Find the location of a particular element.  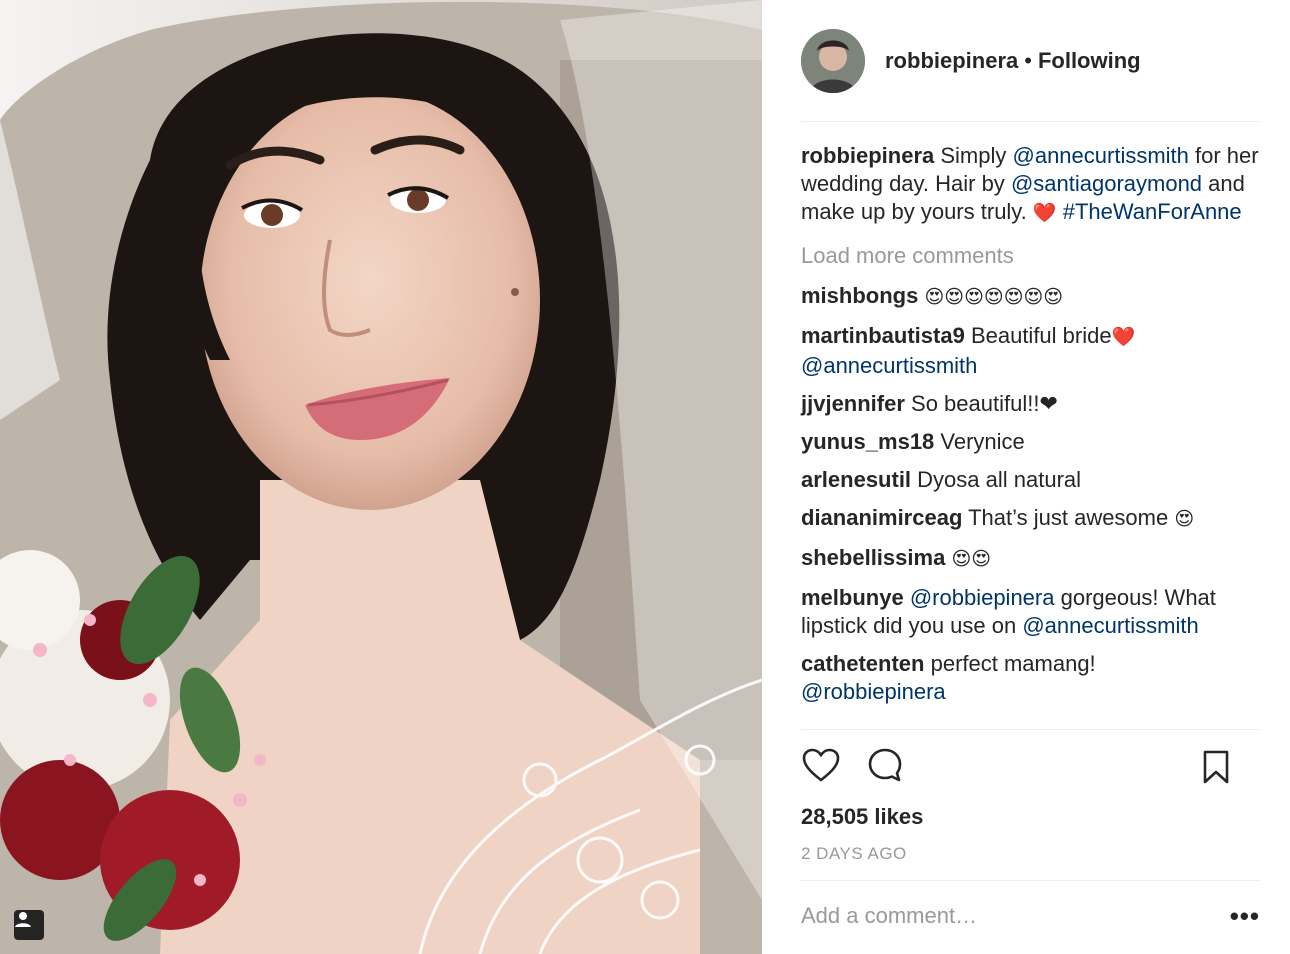

more-options-button: ••• is located at coordinates (1245, 916).